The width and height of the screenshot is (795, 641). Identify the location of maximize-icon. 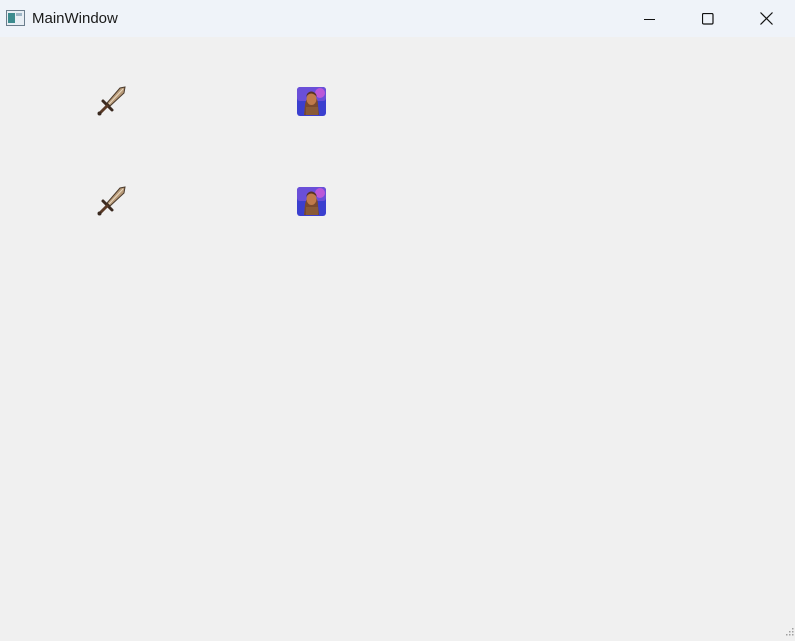
(708, 18).